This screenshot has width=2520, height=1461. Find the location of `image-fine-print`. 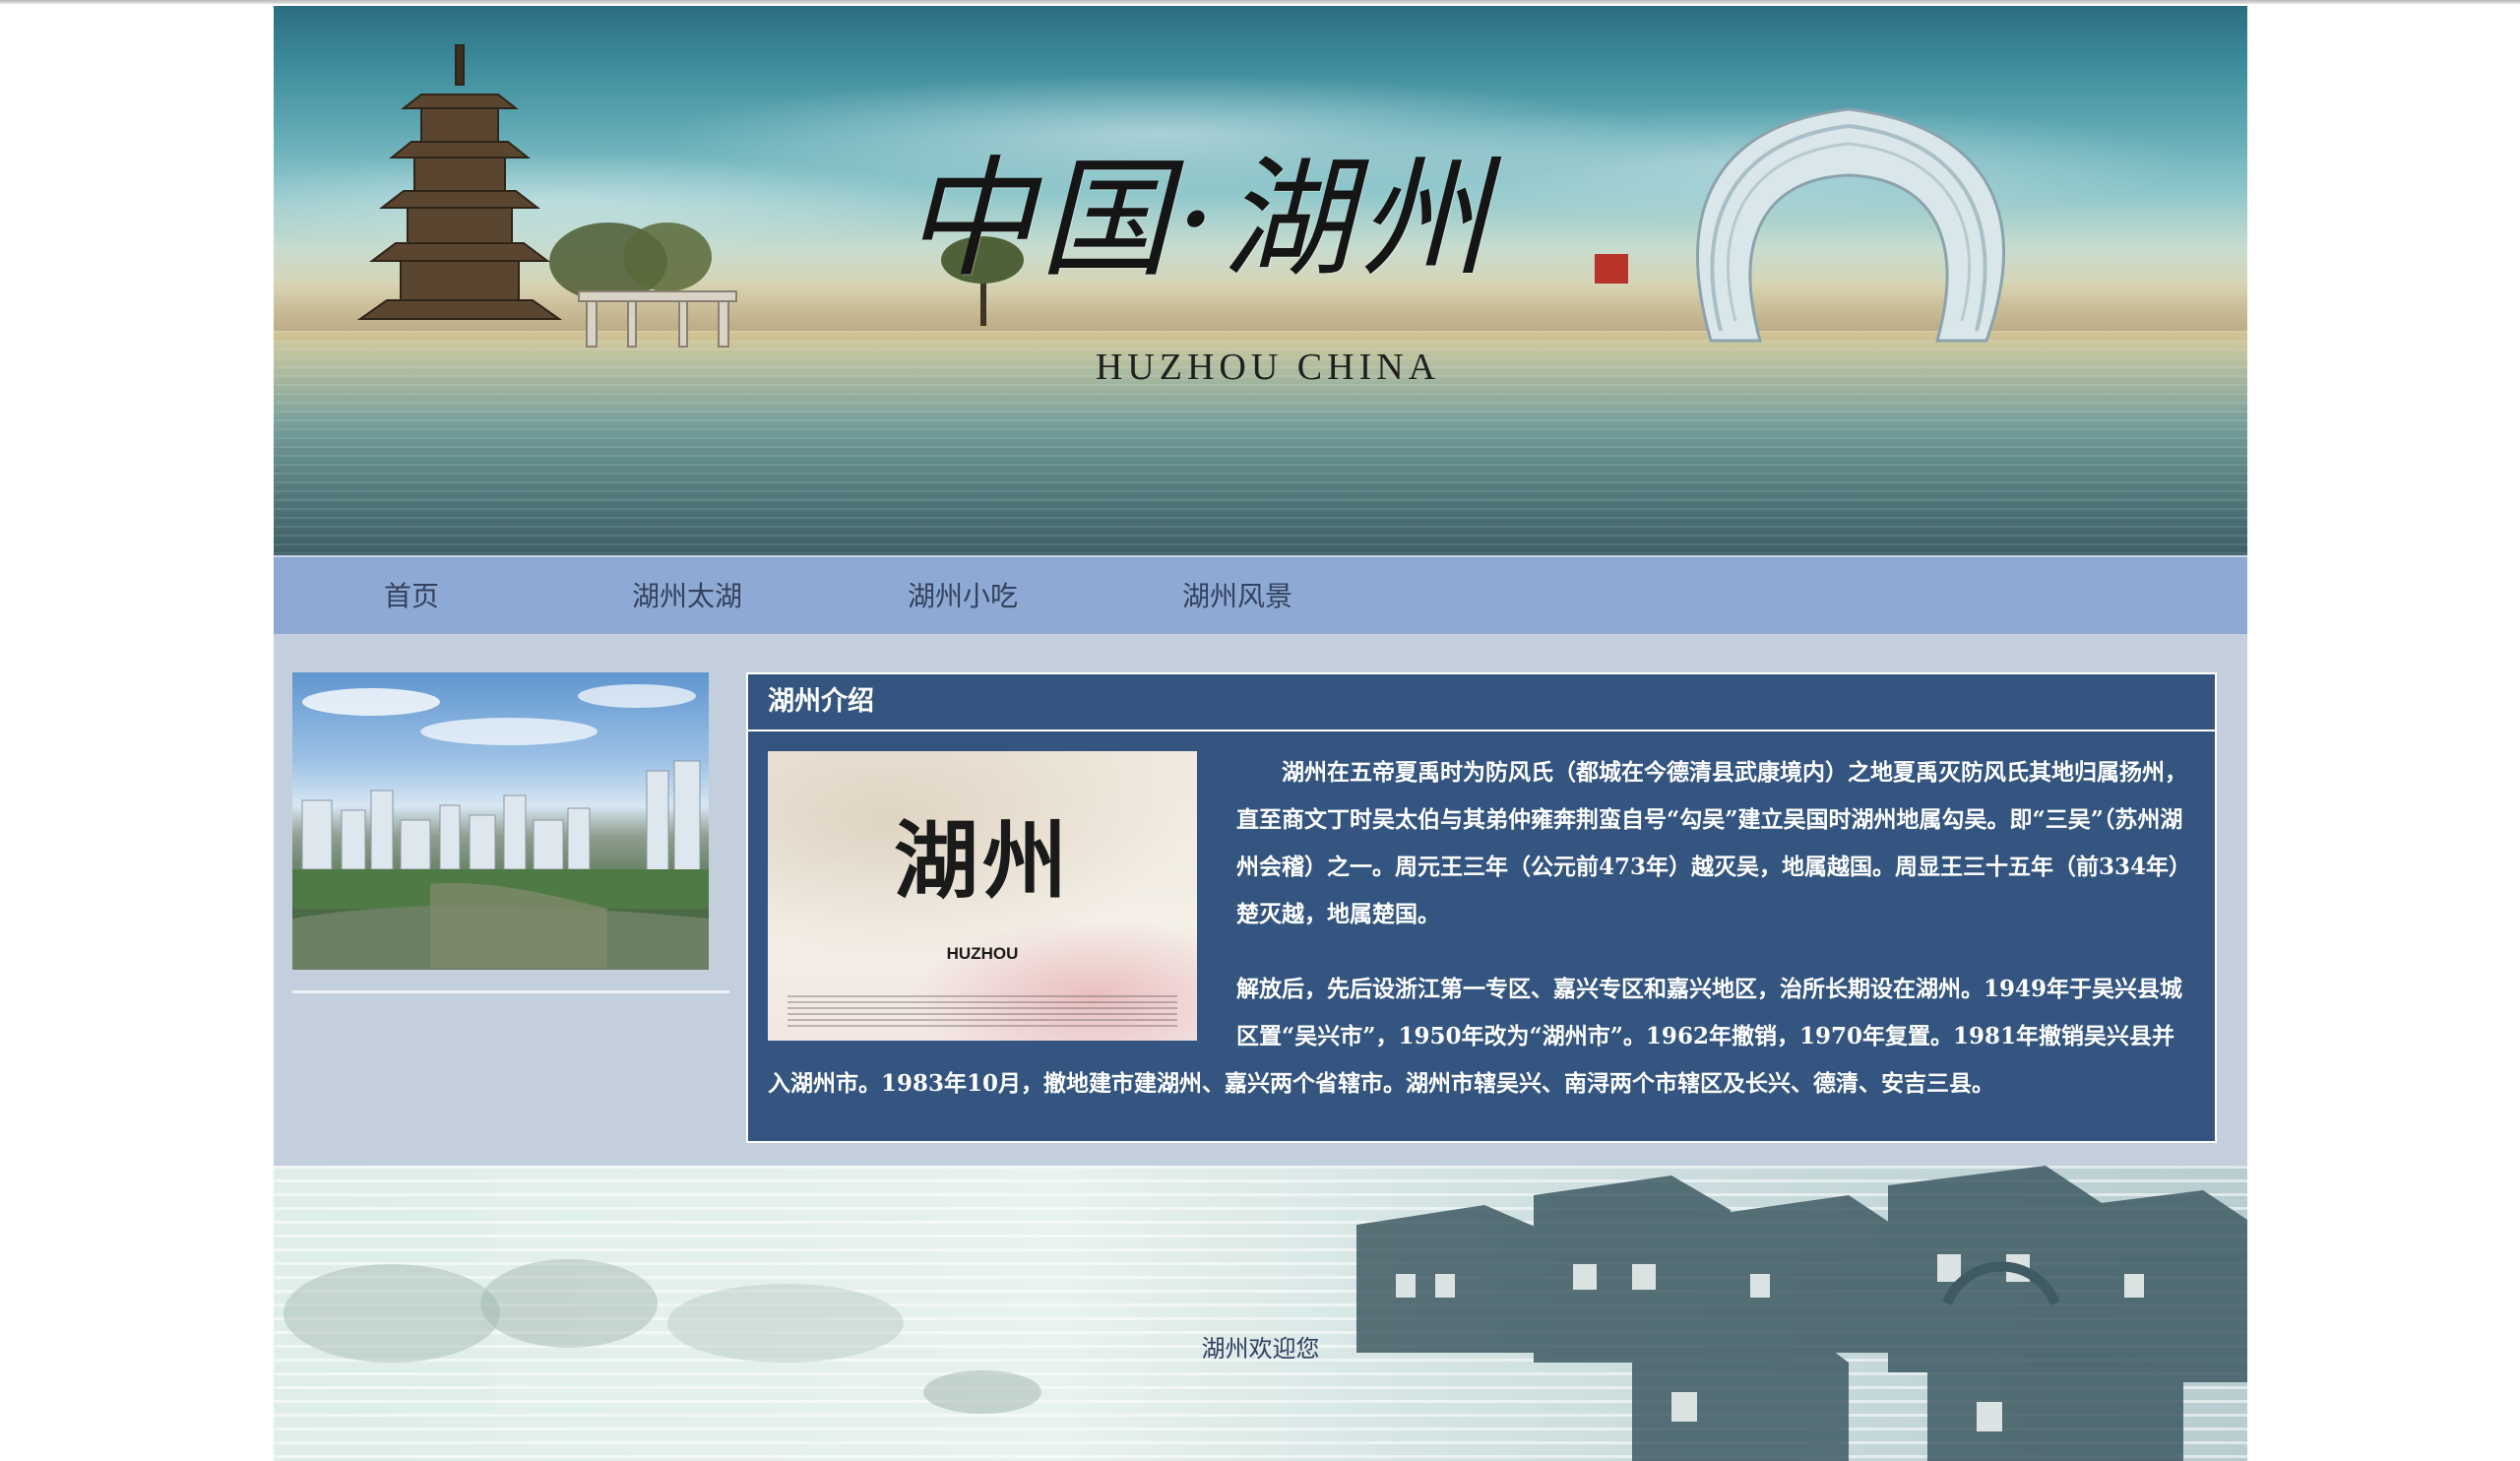

image-fine-print is located at coordinates (982, 1012).